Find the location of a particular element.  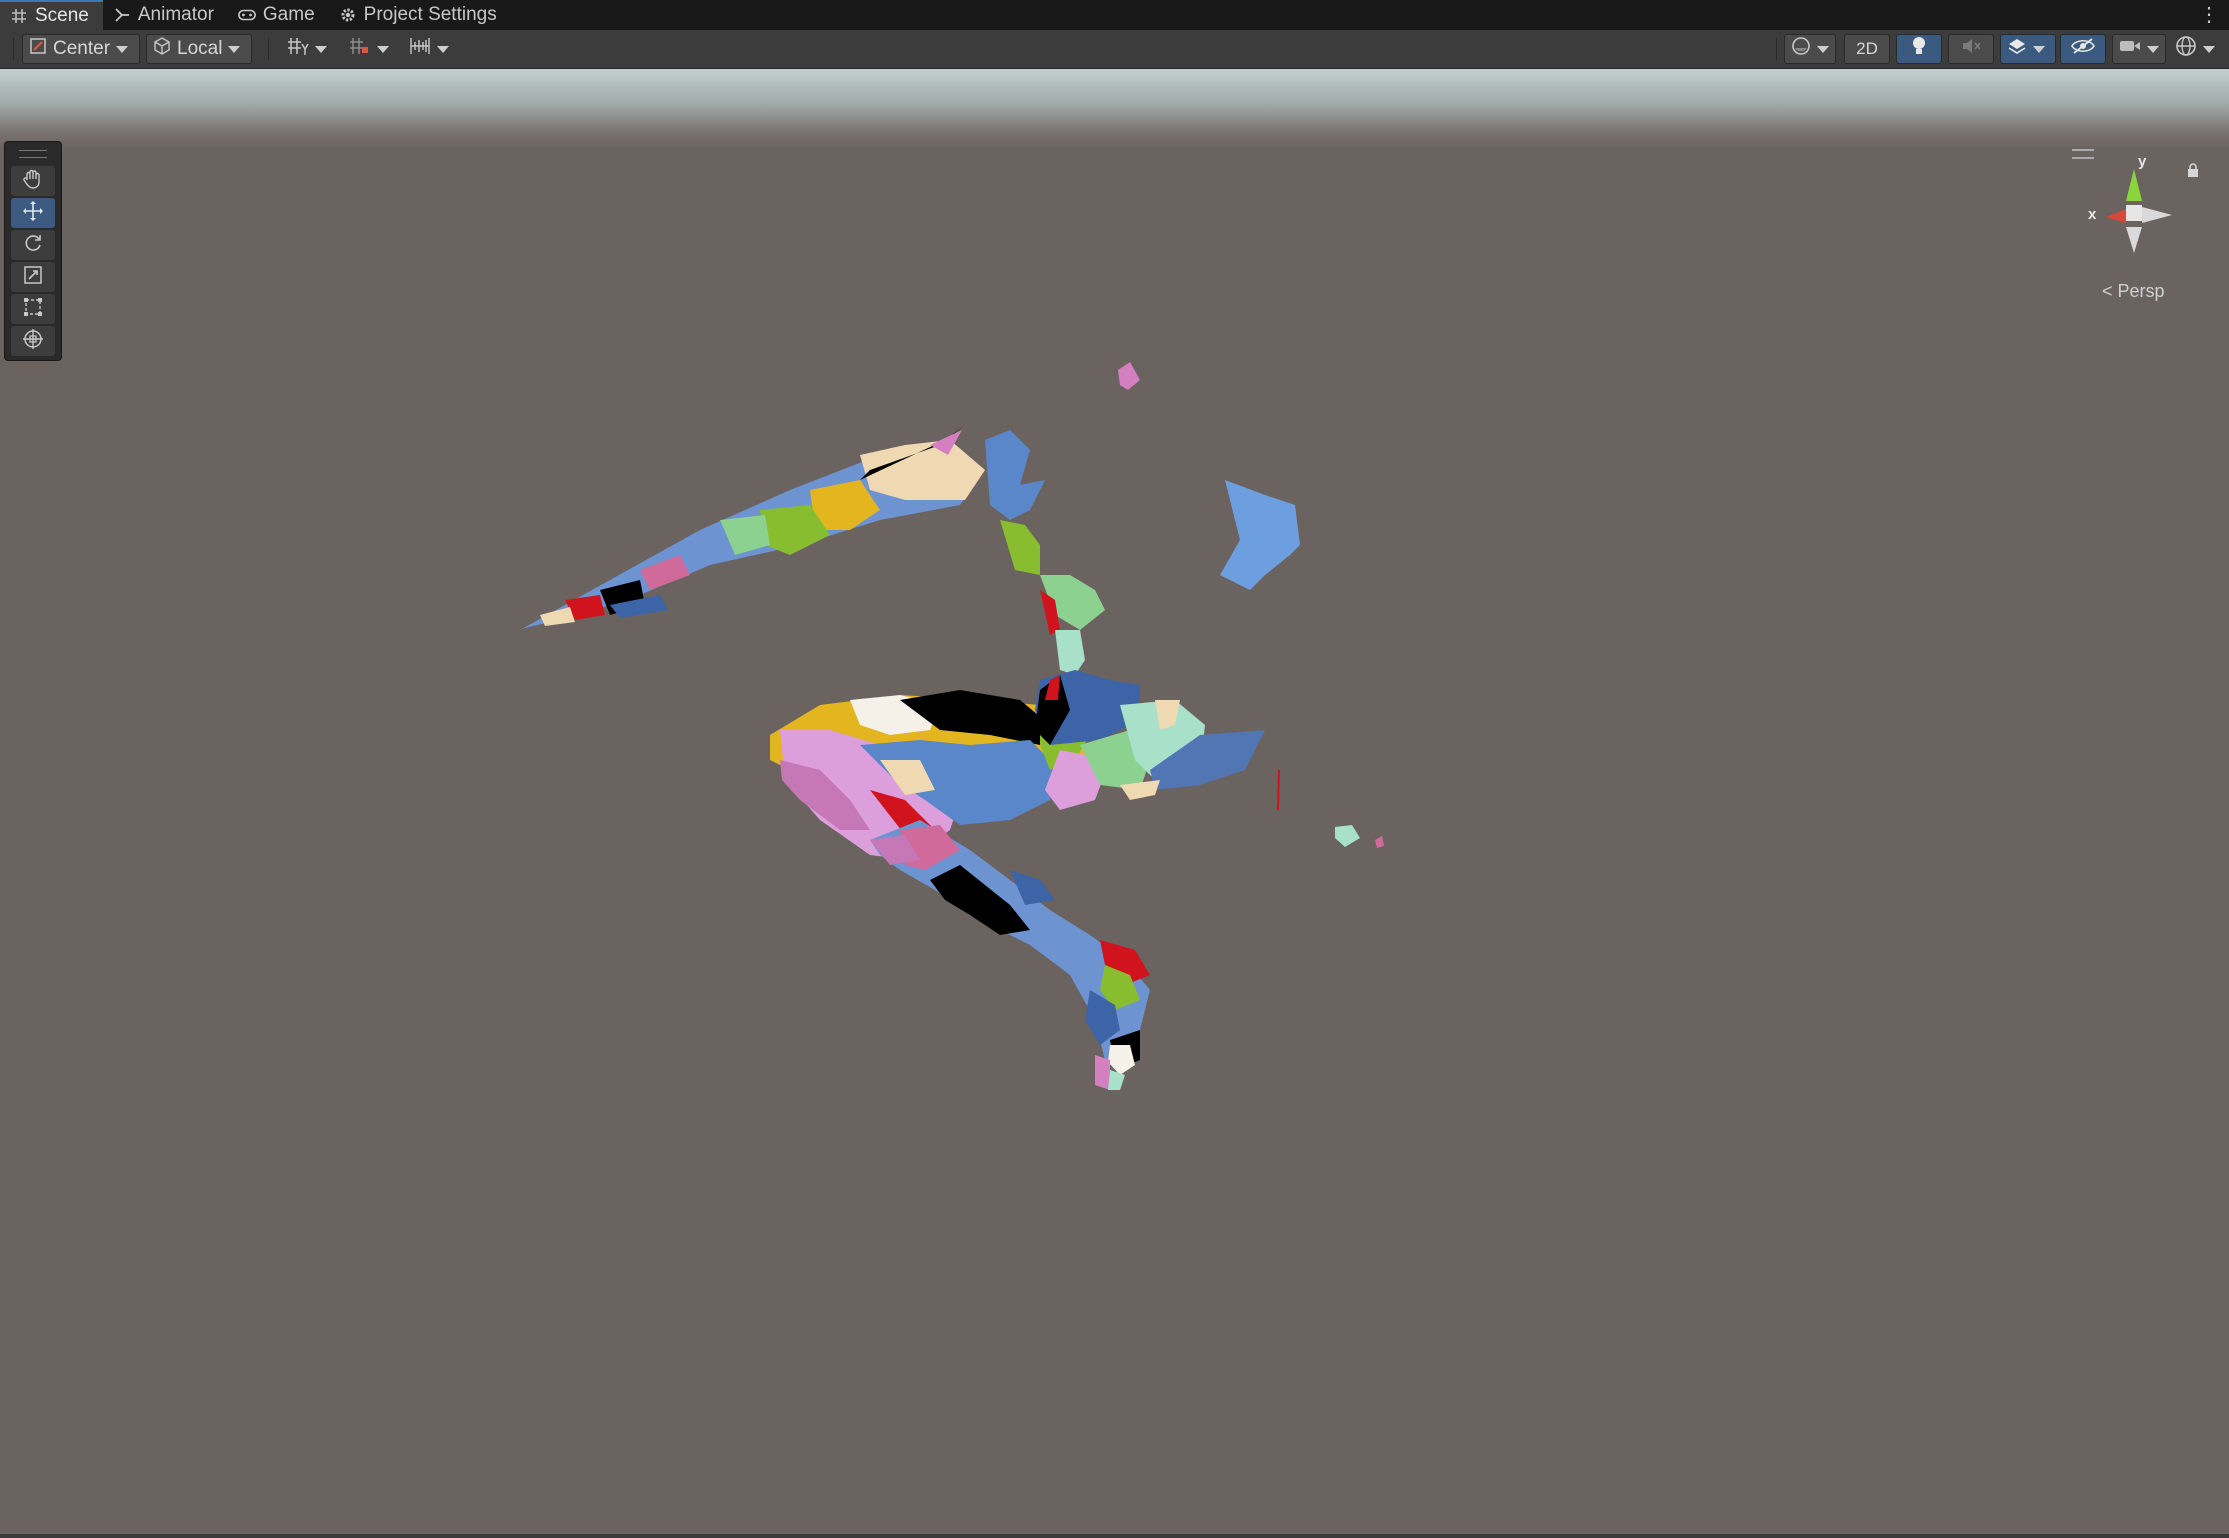

tab-scene: Scene is located at coordinates (51, 15).